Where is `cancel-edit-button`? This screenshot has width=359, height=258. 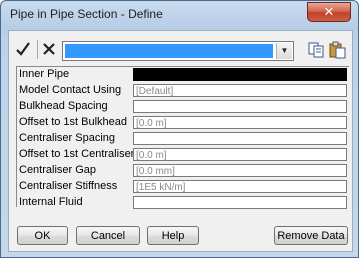
cancel-edit-button is located at coordinates (49, 49).